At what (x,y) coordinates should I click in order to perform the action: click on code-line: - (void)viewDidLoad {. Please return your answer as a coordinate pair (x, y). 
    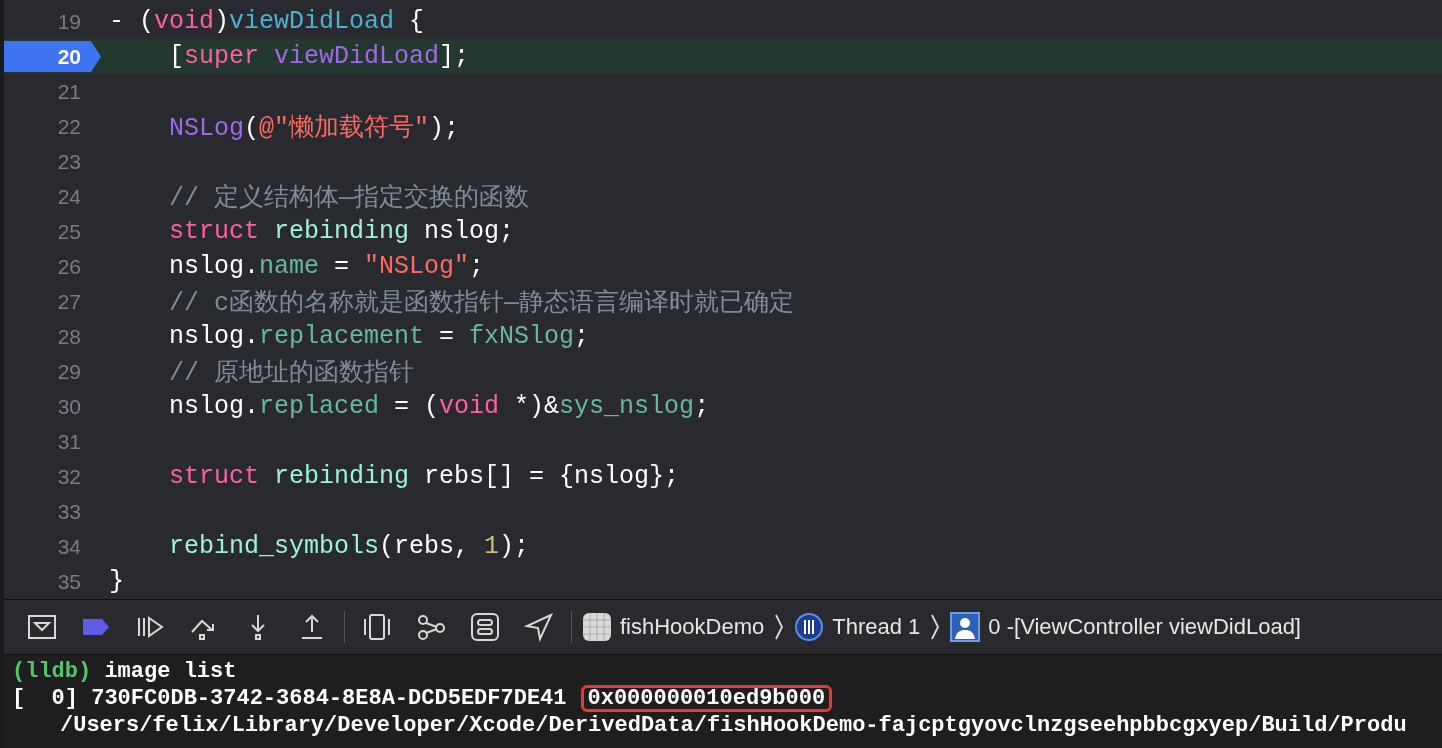
    Looking at the image, I should click on (267, 21).